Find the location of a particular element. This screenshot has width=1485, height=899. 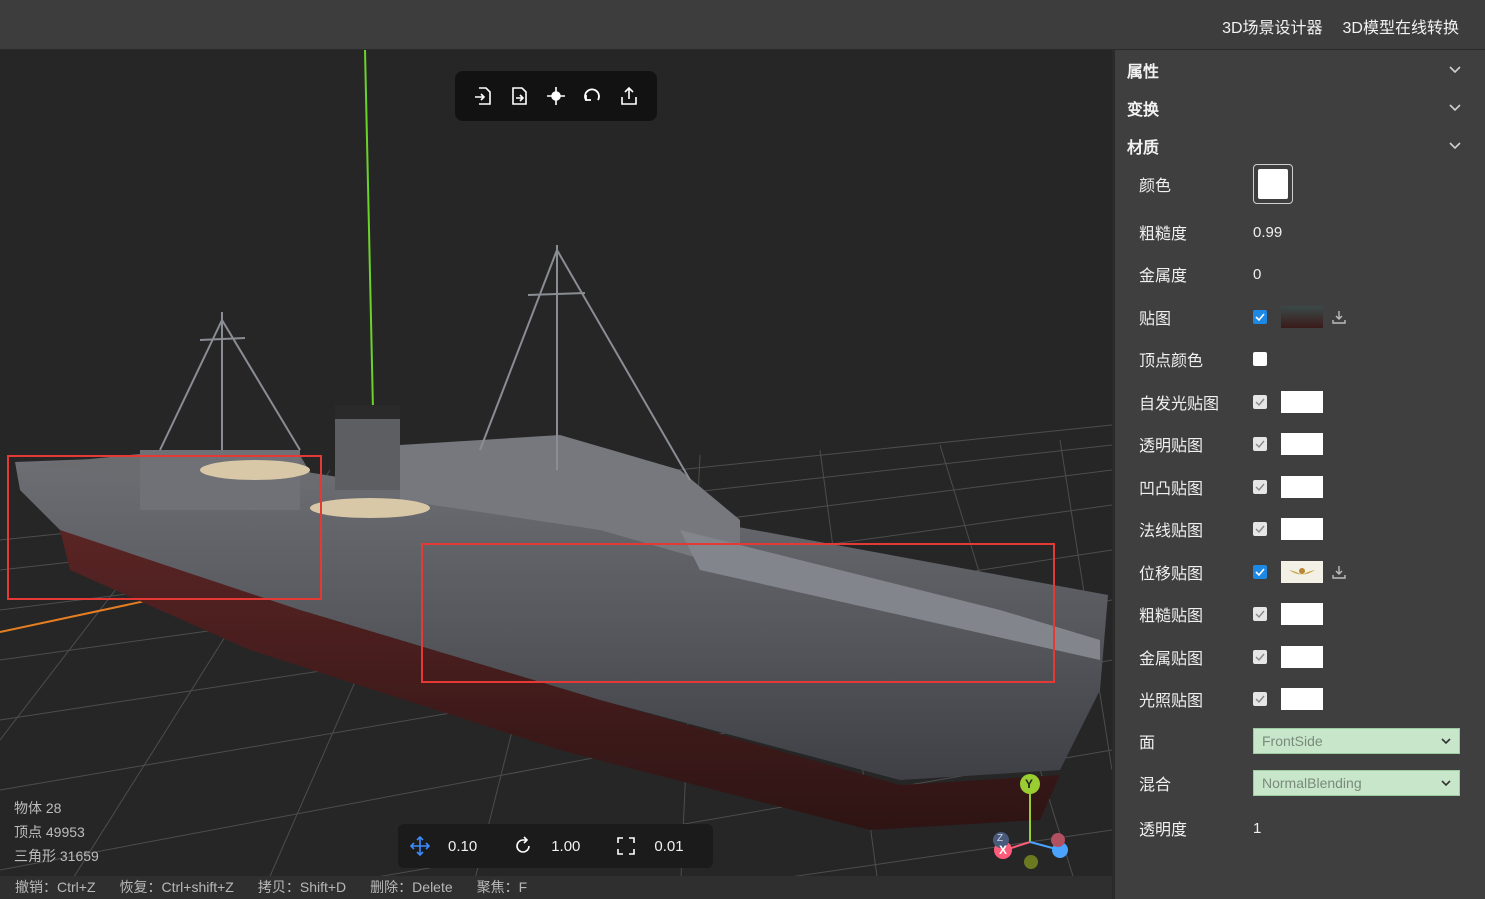

displacement-map-thumb is located at coordinates (1302, 572).